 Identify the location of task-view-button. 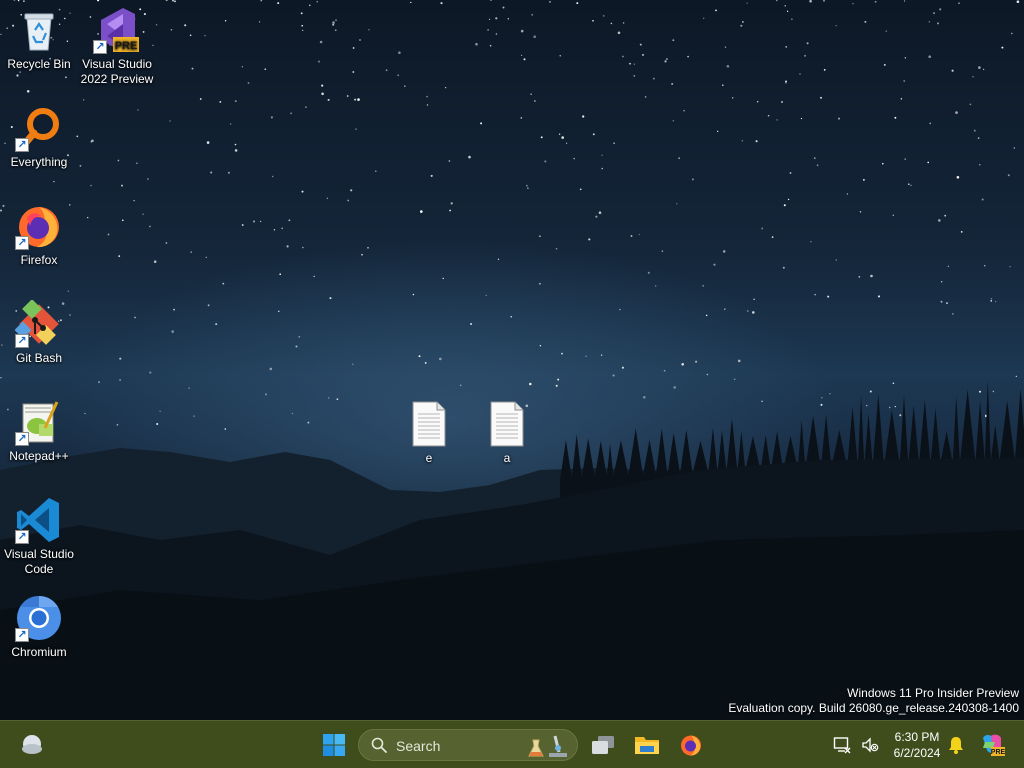
(603, 745).